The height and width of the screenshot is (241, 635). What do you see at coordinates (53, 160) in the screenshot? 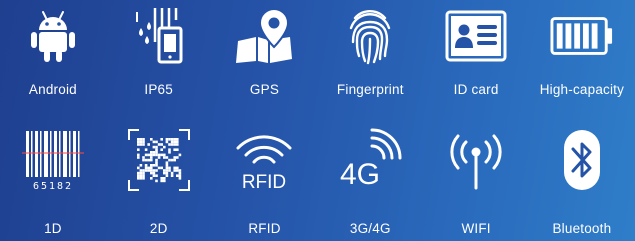
I see `barcode-icon: 65182` at bounding box center [53, 160].